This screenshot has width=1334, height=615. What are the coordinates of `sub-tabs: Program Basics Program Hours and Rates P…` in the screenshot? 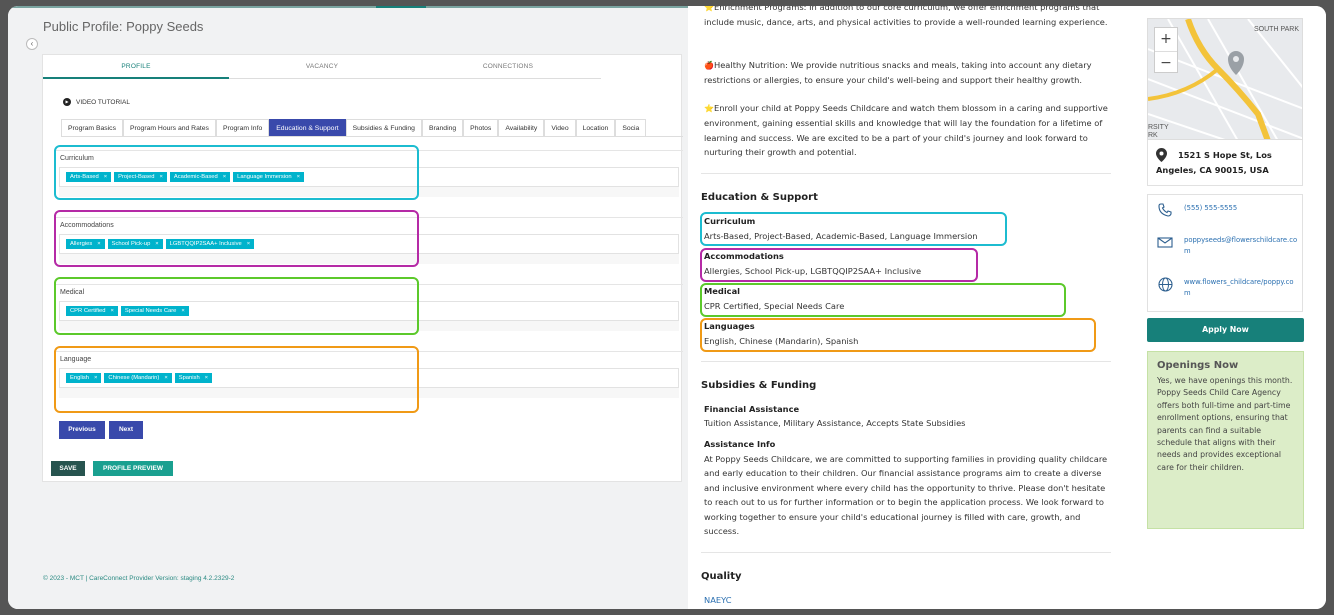 It's located at (372, 128).